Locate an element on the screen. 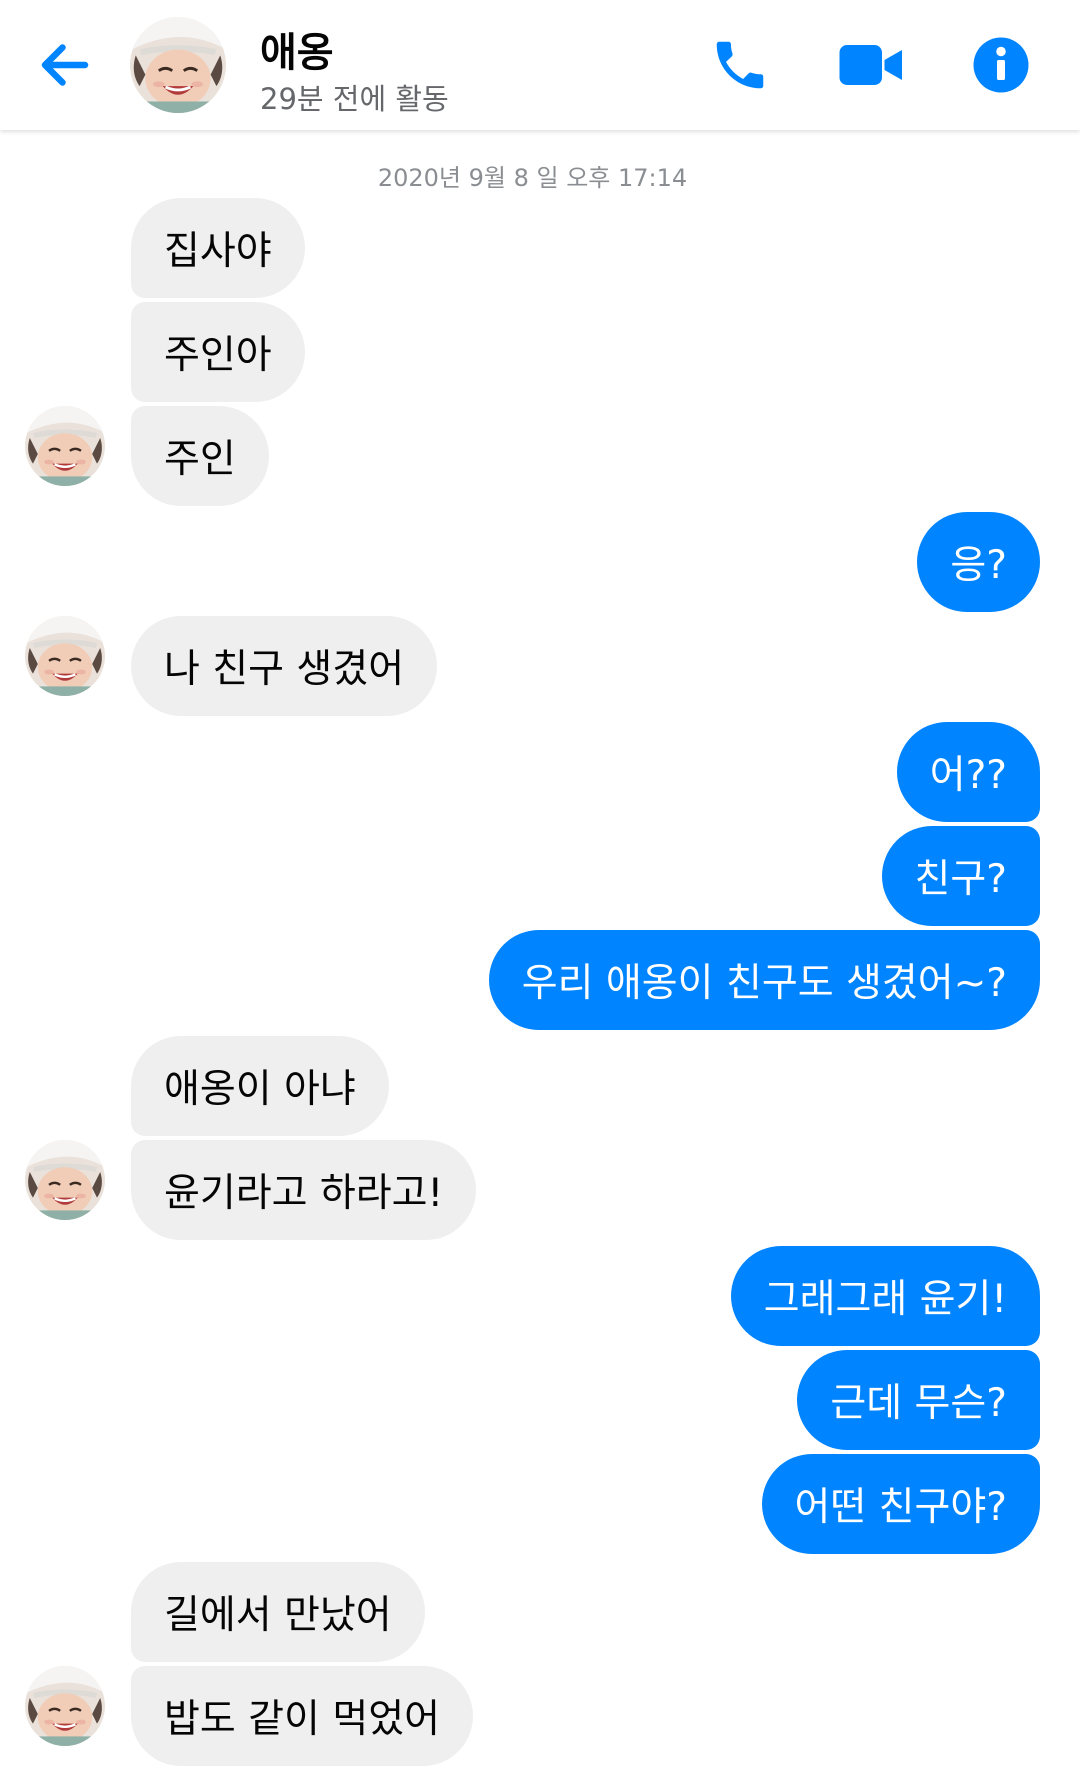  outgoing-message: 친구? is located at coordinates (960, 876).